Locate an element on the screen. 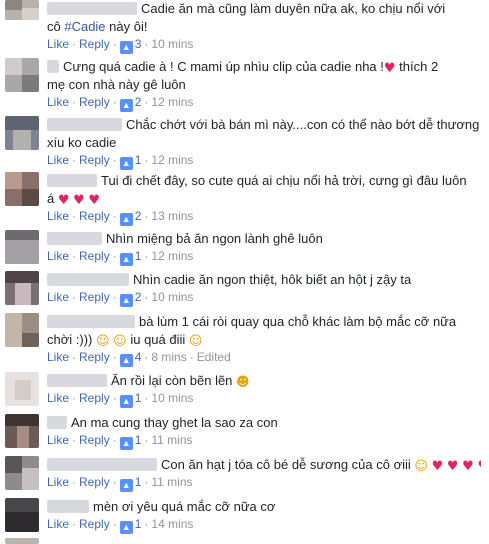 The width and height of the screenshot is (489, 544). comment-actions: Like · Reply · ▲ 1 · 10 mins is located at coordinates (120, 399).